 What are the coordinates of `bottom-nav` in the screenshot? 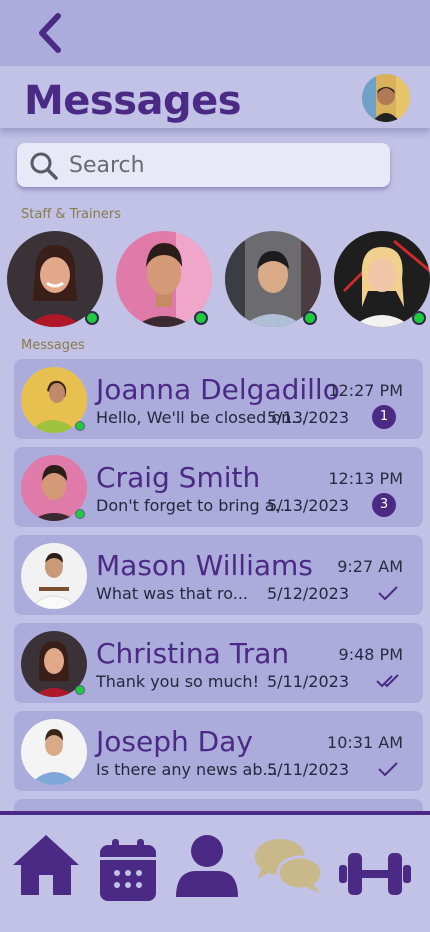 It's located at (215, 873).